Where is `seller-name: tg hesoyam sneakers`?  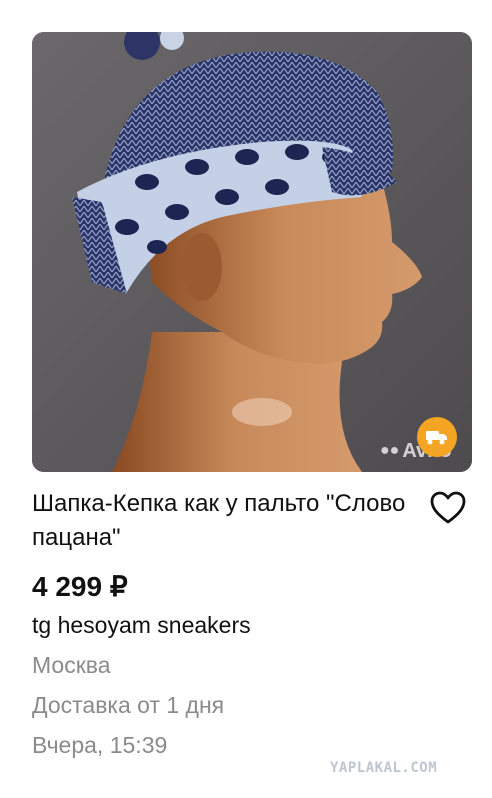
seller-name: tg hesoyam sneakers is located at coordinates (141, 625).